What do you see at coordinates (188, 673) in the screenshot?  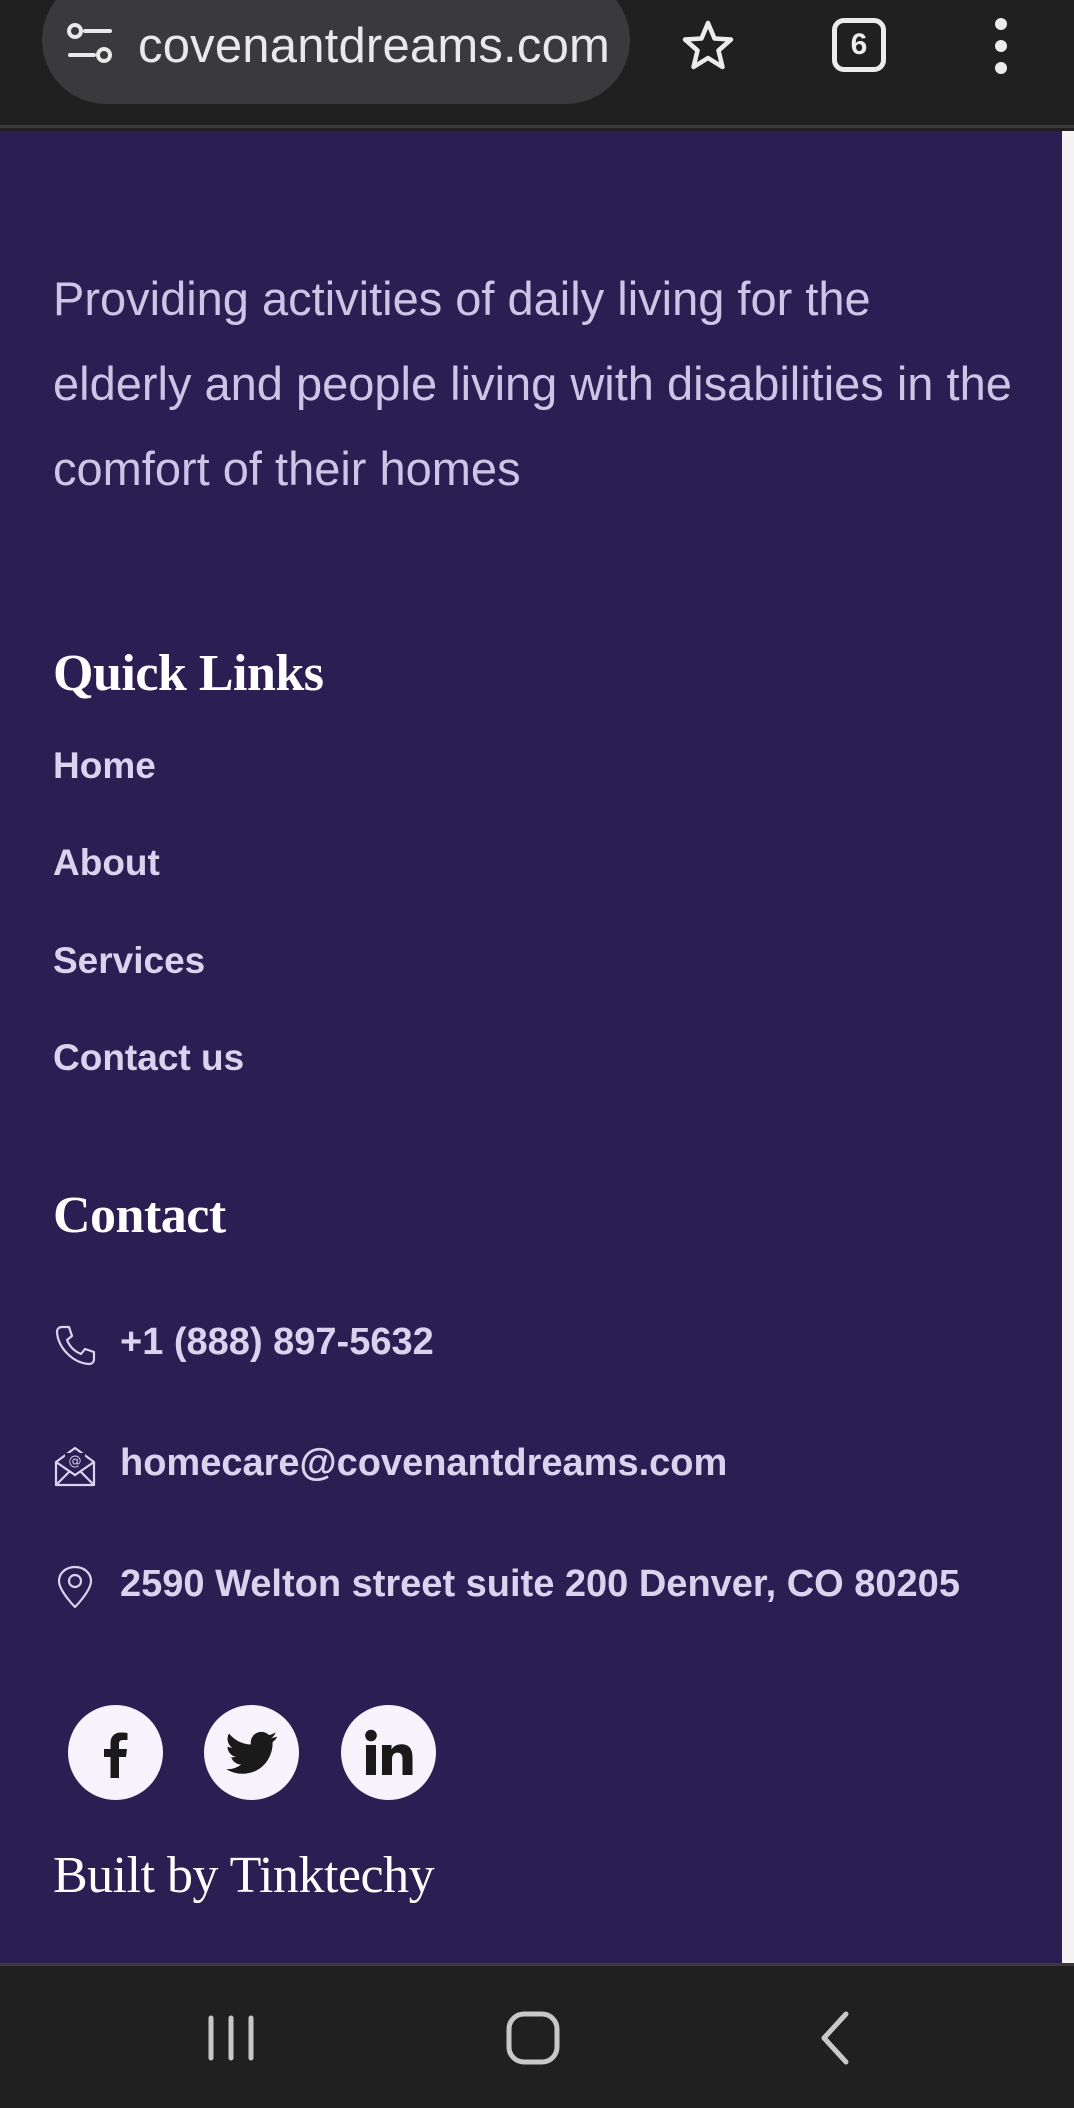 I see `quick-links-heading: Quick Links` at bounding box center [188, 673].